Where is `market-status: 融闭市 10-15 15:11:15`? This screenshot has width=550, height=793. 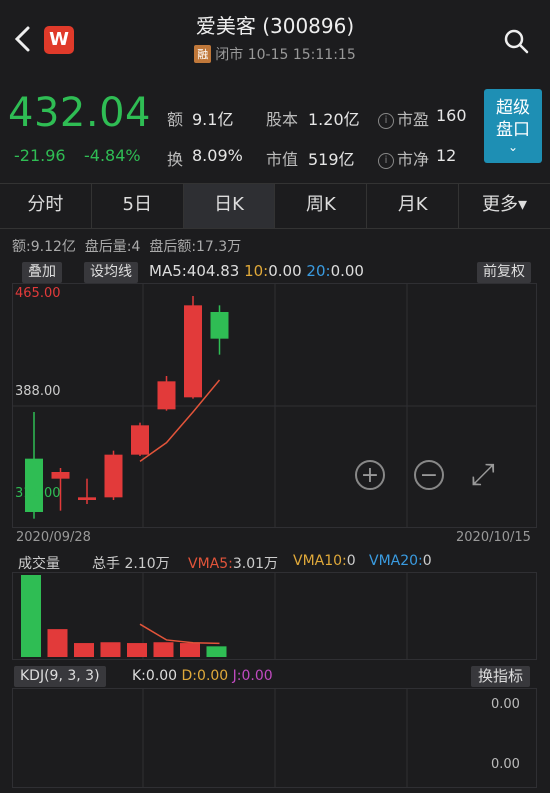 market-status: 融闭市 10-15 15:11:15 is located at coordinates (275, 54).